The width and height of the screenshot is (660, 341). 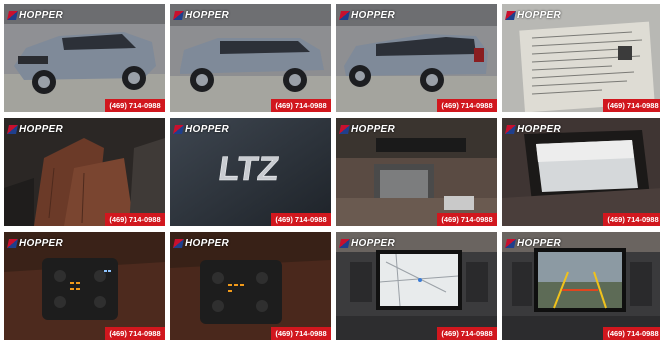 I want to click on photo-front-seats: HOPPER (469) 714-0988, so click(x=84, y=172).